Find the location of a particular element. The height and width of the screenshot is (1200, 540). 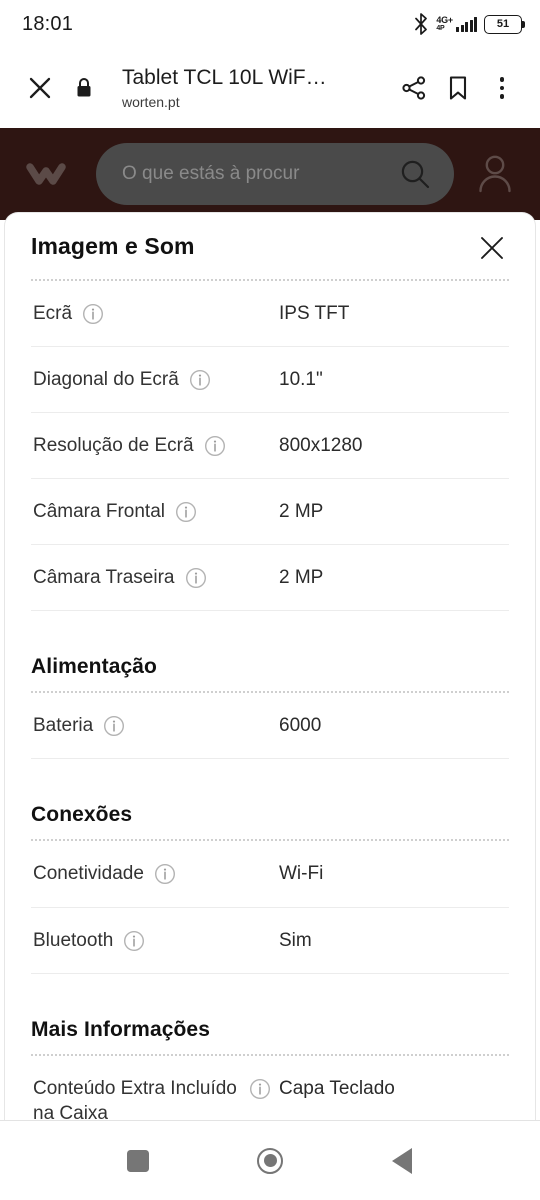

spec-row: Resolução de Ecrã 800x1280 is located at coordinates (270, 445).